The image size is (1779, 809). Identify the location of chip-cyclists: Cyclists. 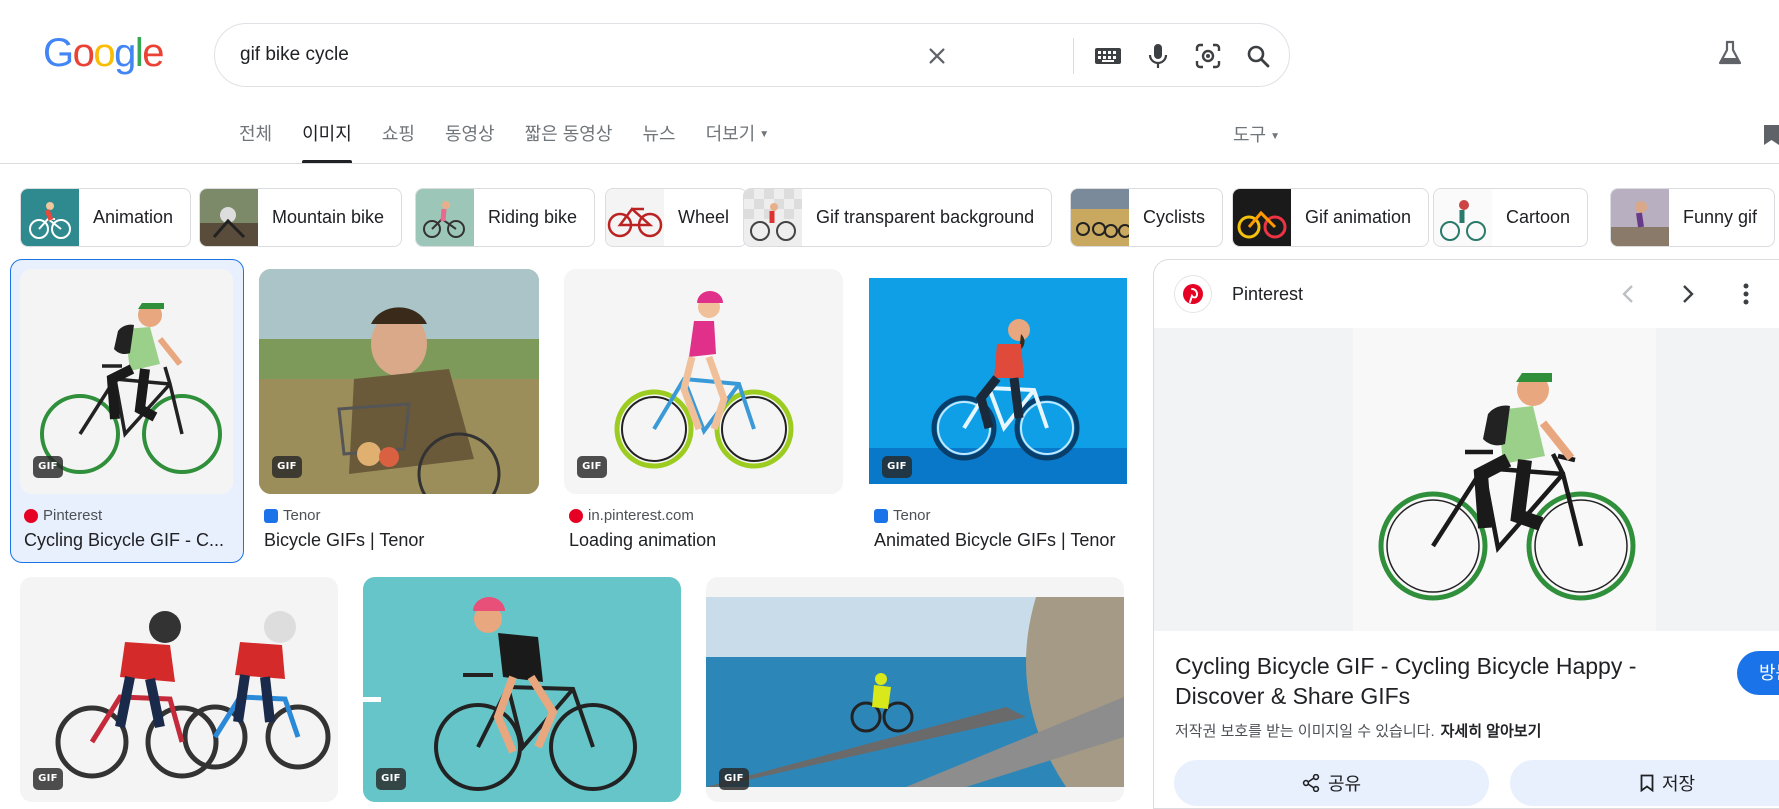
(1146, 217).